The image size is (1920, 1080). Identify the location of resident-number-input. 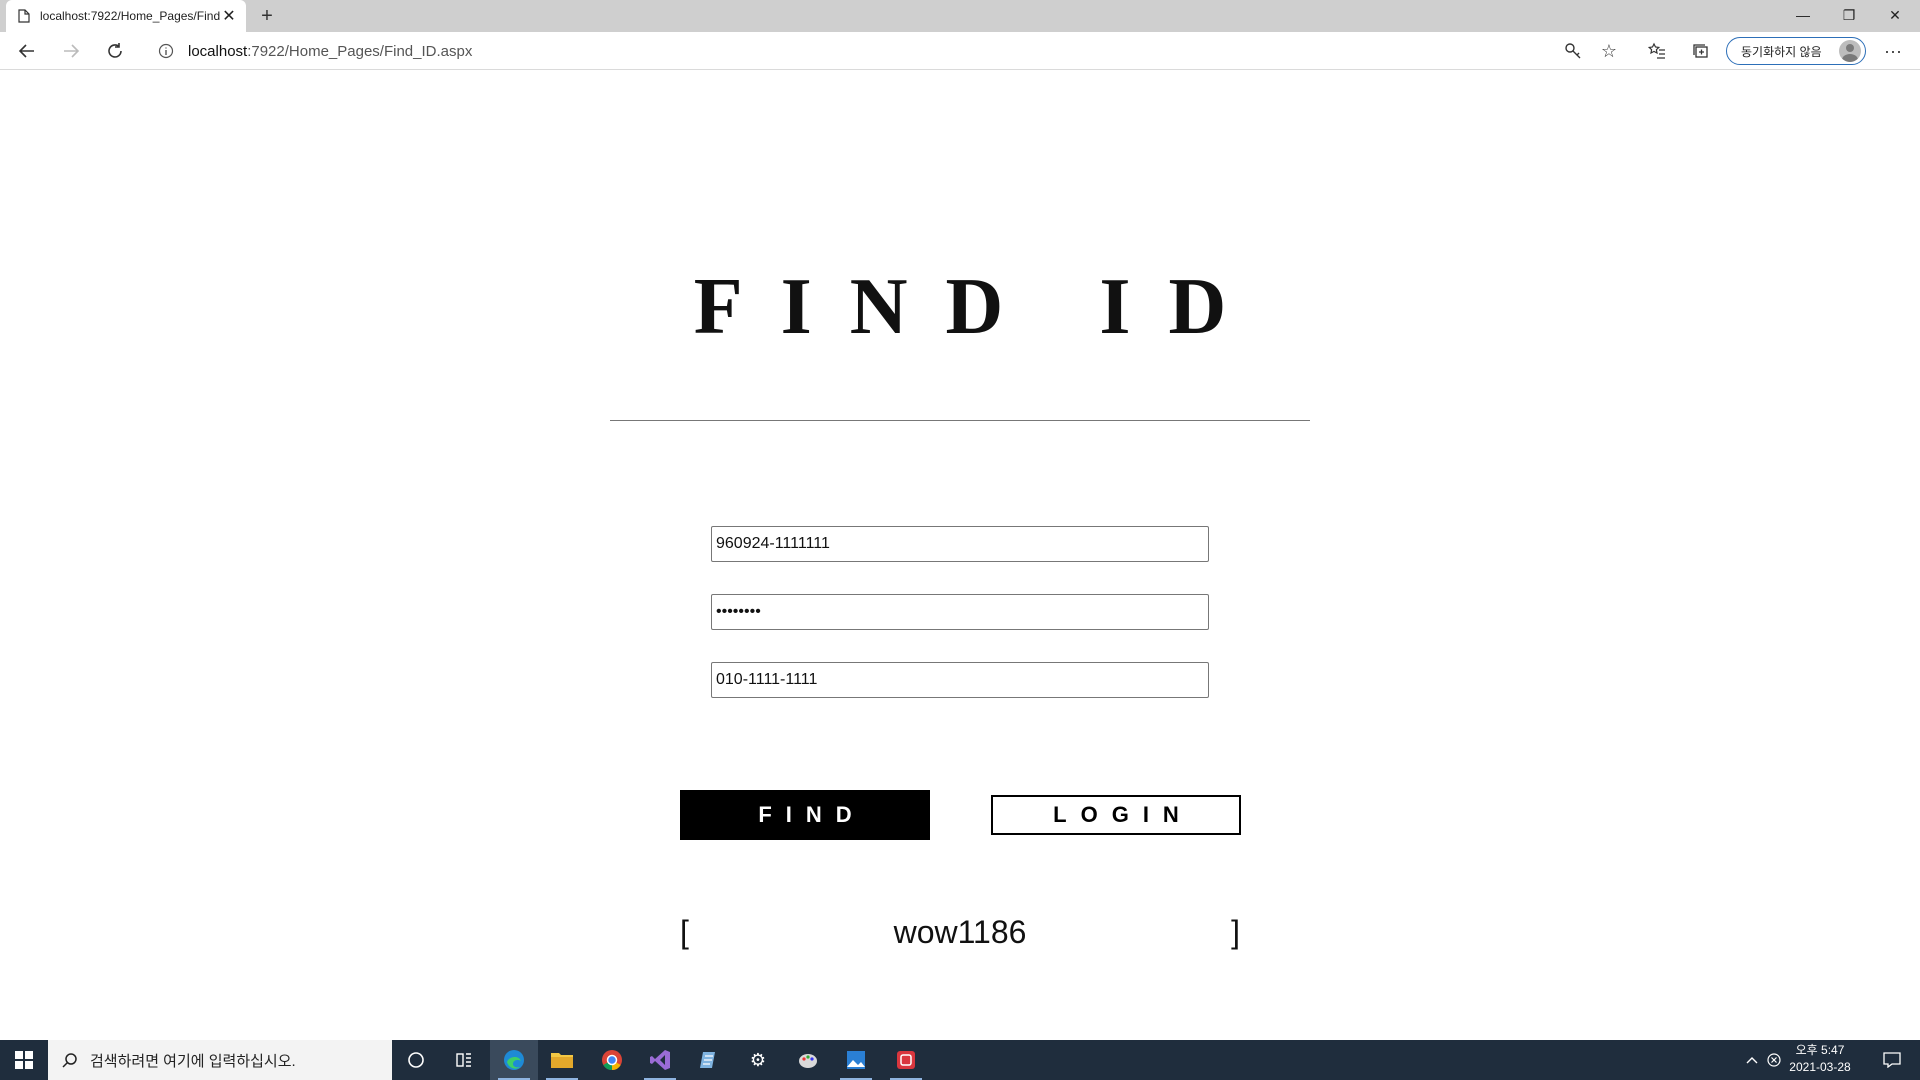
(960, 544).